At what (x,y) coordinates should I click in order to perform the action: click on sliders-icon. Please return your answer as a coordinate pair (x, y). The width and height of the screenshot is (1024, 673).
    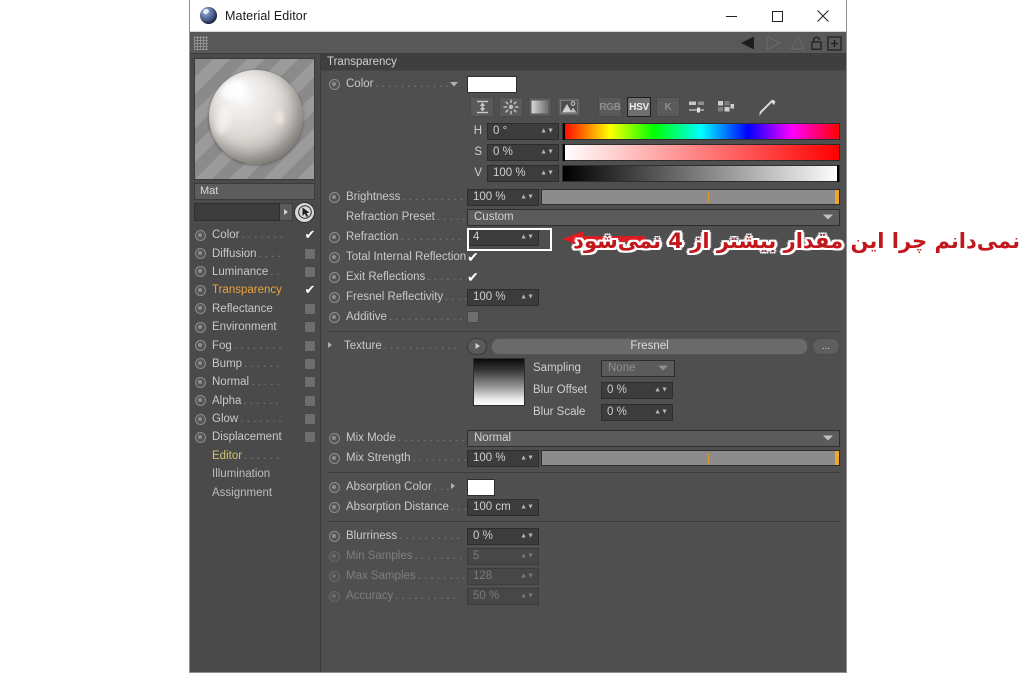
    Looking at the image, I should click on (697, 107).